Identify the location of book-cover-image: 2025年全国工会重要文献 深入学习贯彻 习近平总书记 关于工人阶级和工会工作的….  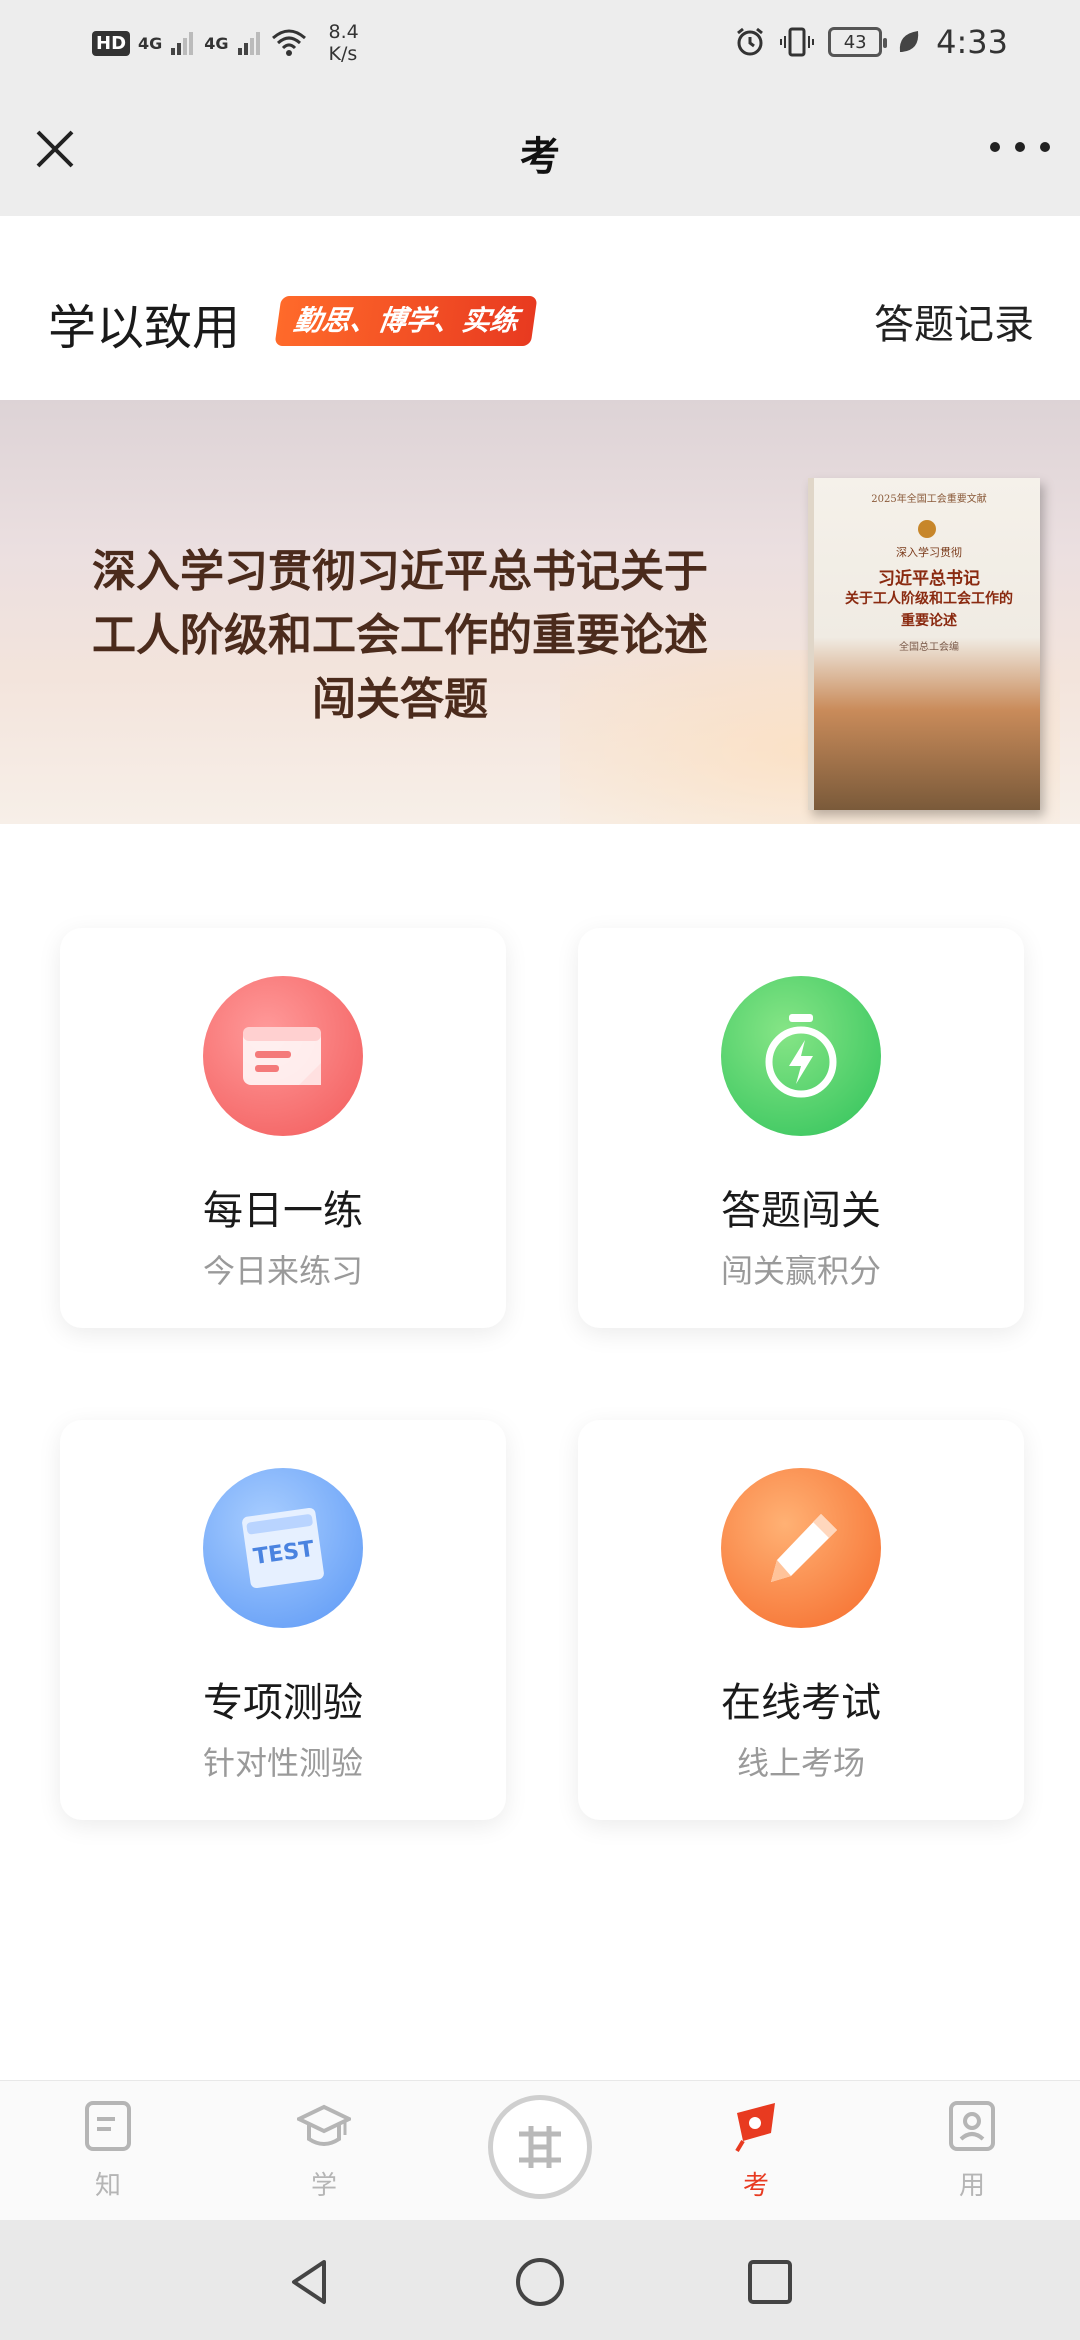
(924, 644).